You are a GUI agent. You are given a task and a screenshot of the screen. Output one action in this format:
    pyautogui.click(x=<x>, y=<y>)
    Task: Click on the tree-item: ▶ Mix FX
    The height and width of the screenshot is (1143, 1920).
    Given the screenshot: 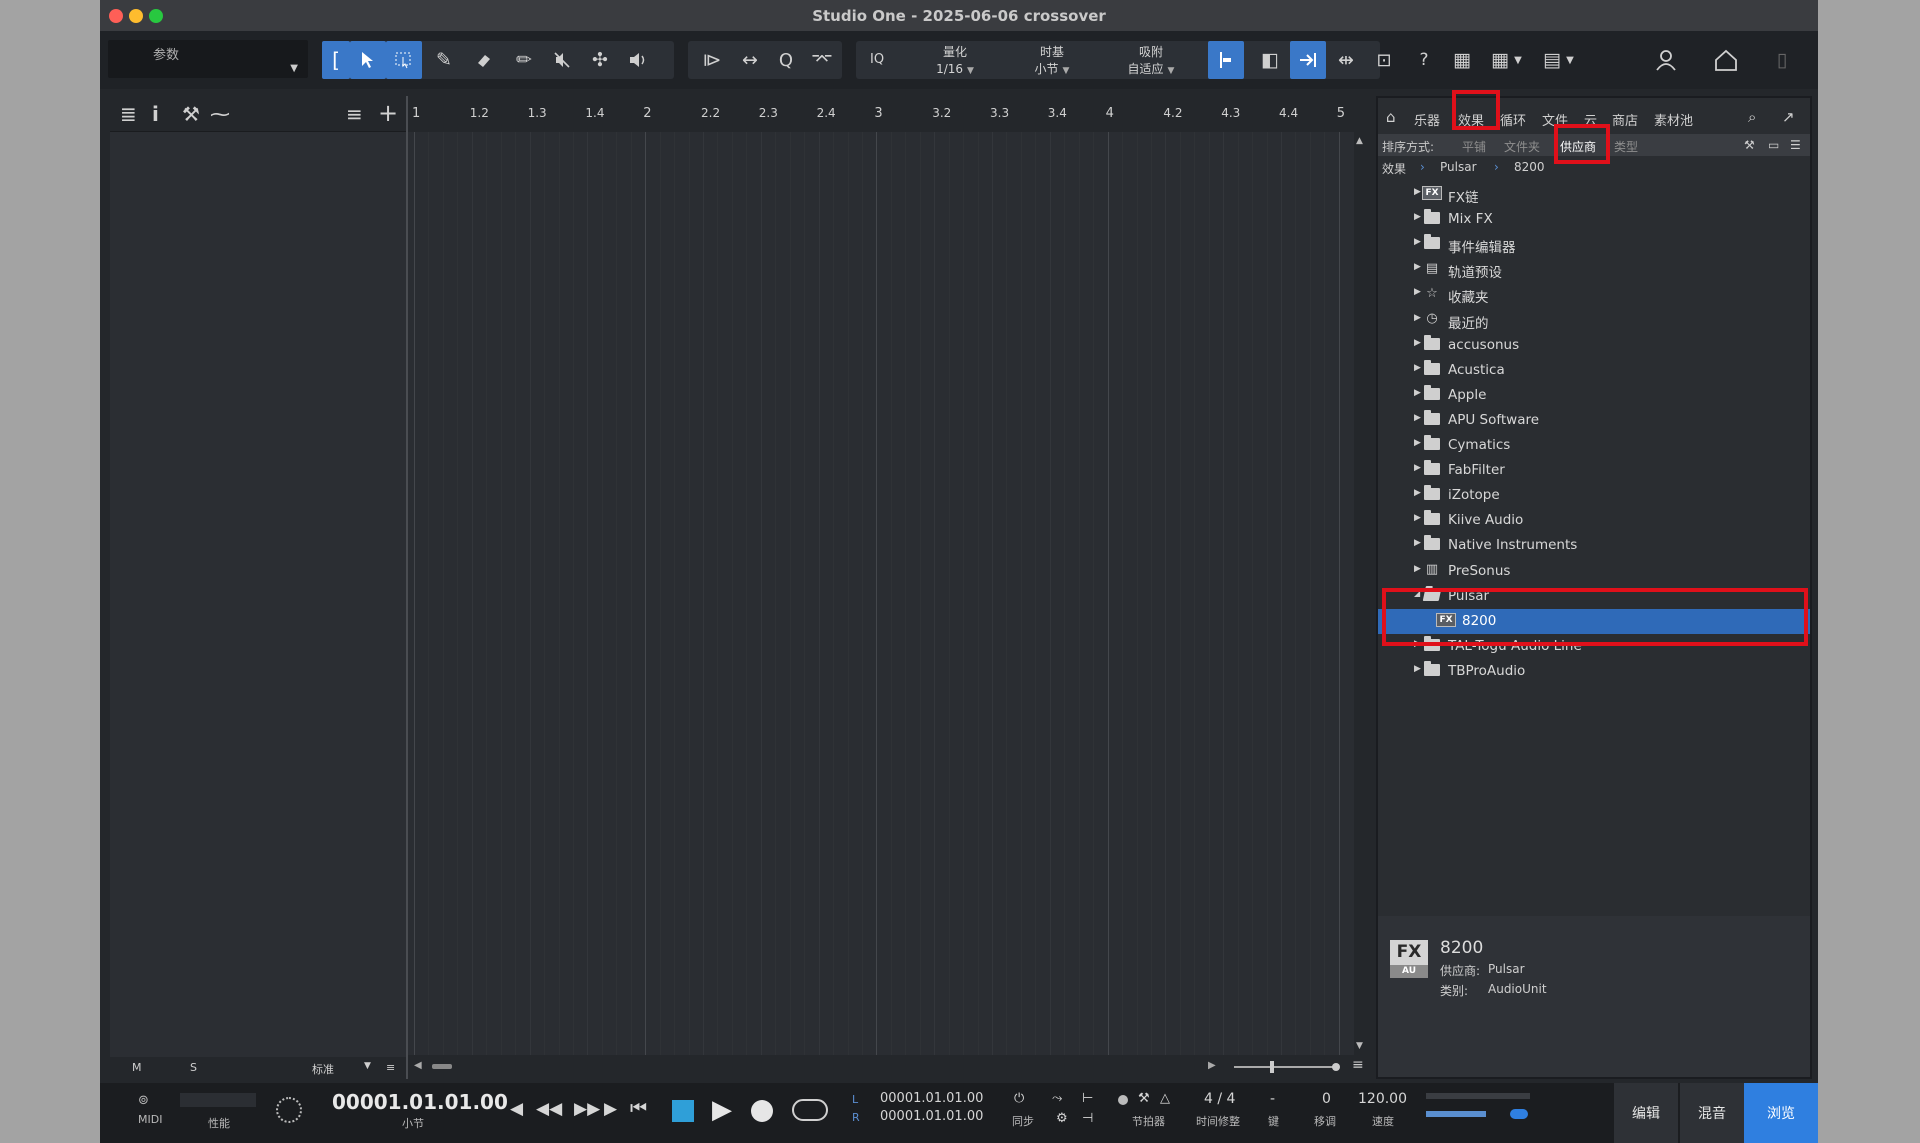 What is the action you would take?
    pyautogui.click(x=1594, y=219)
    